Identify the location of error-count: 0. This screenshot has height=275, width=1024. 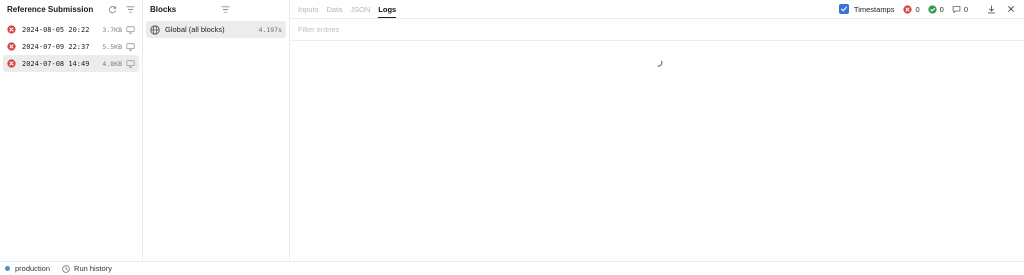
(917, 9).